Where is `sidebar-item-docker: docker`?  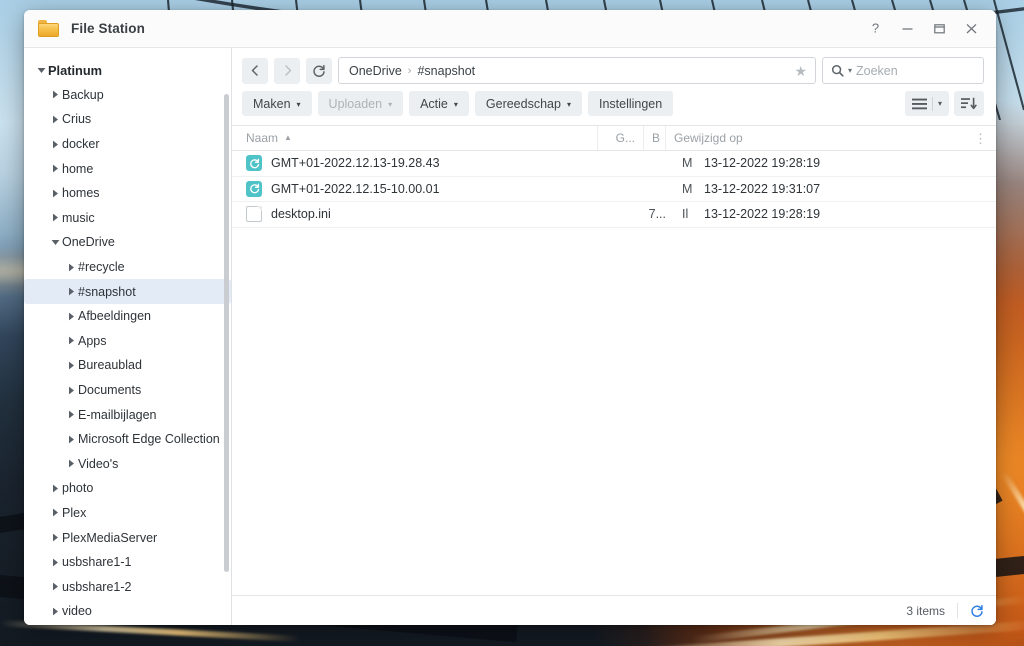
sidebar-item-docker: docker is located at coordinates (127, 144).